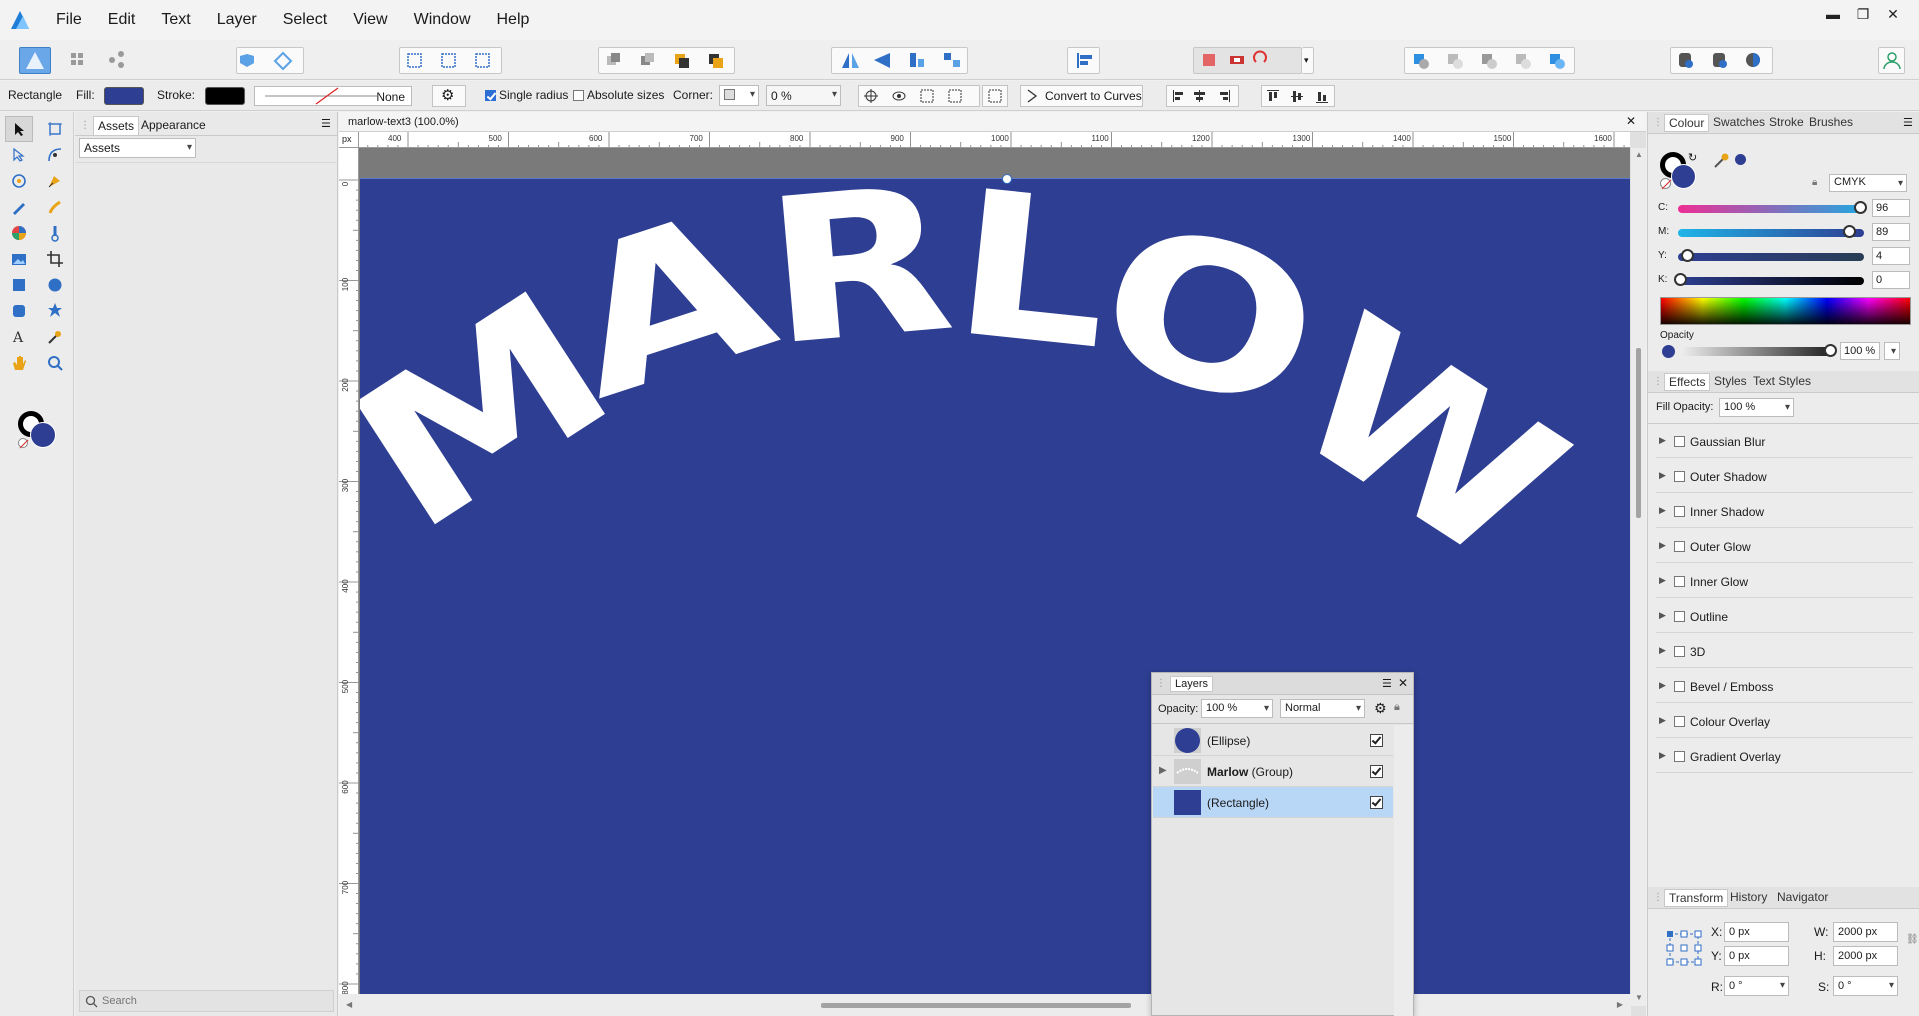  Describe the element at coordinates (175, 20) in the screenshot. I see `menu-text: Text` at that location.